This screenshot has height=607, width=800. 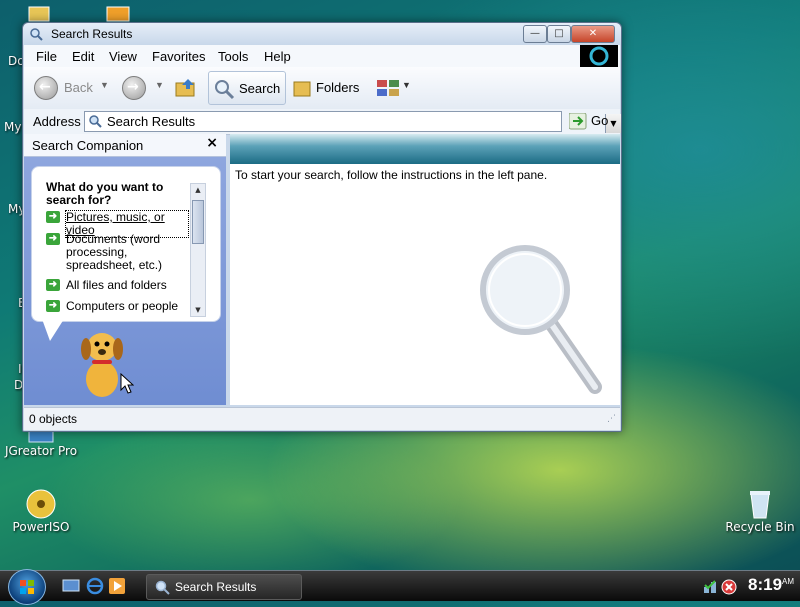 I want to click on address-label: Address, so click(x=57, y=121).